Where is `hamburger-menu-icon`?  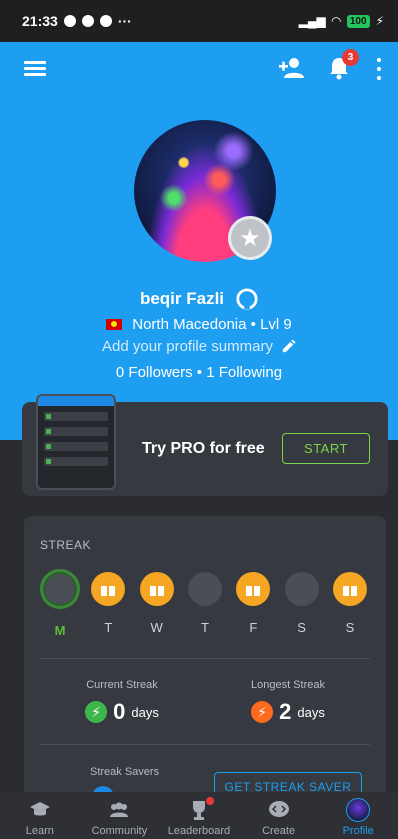 hamburger-menu-icon is located at coordinates (35, 68).